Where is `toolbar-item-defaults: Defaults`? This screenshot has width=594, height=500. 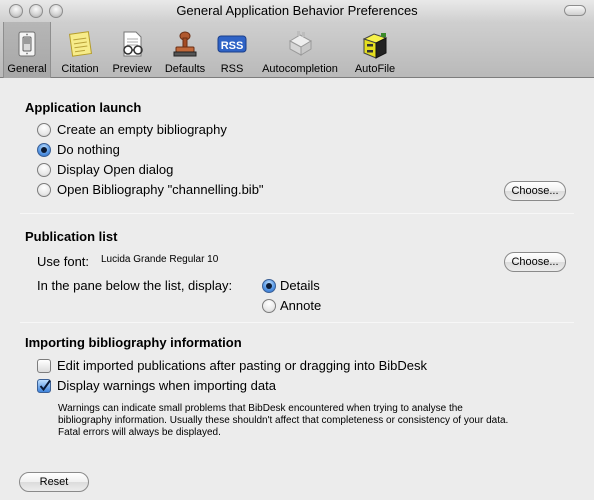 toolbar-item-defaults: Defaults is located at coordinates (185, 50).